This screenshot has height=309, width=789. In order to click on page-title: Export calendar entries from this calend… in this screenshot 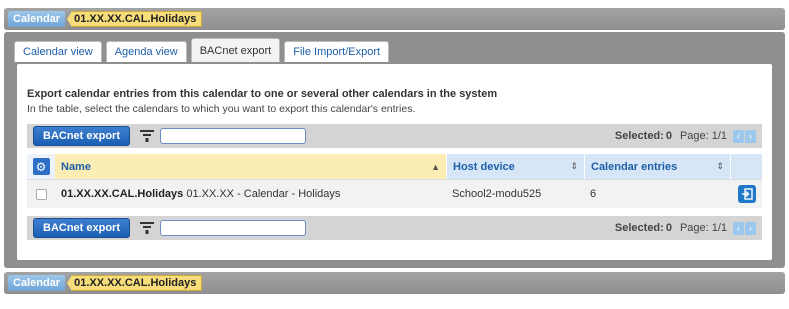, I will do `click(262, 94)`.